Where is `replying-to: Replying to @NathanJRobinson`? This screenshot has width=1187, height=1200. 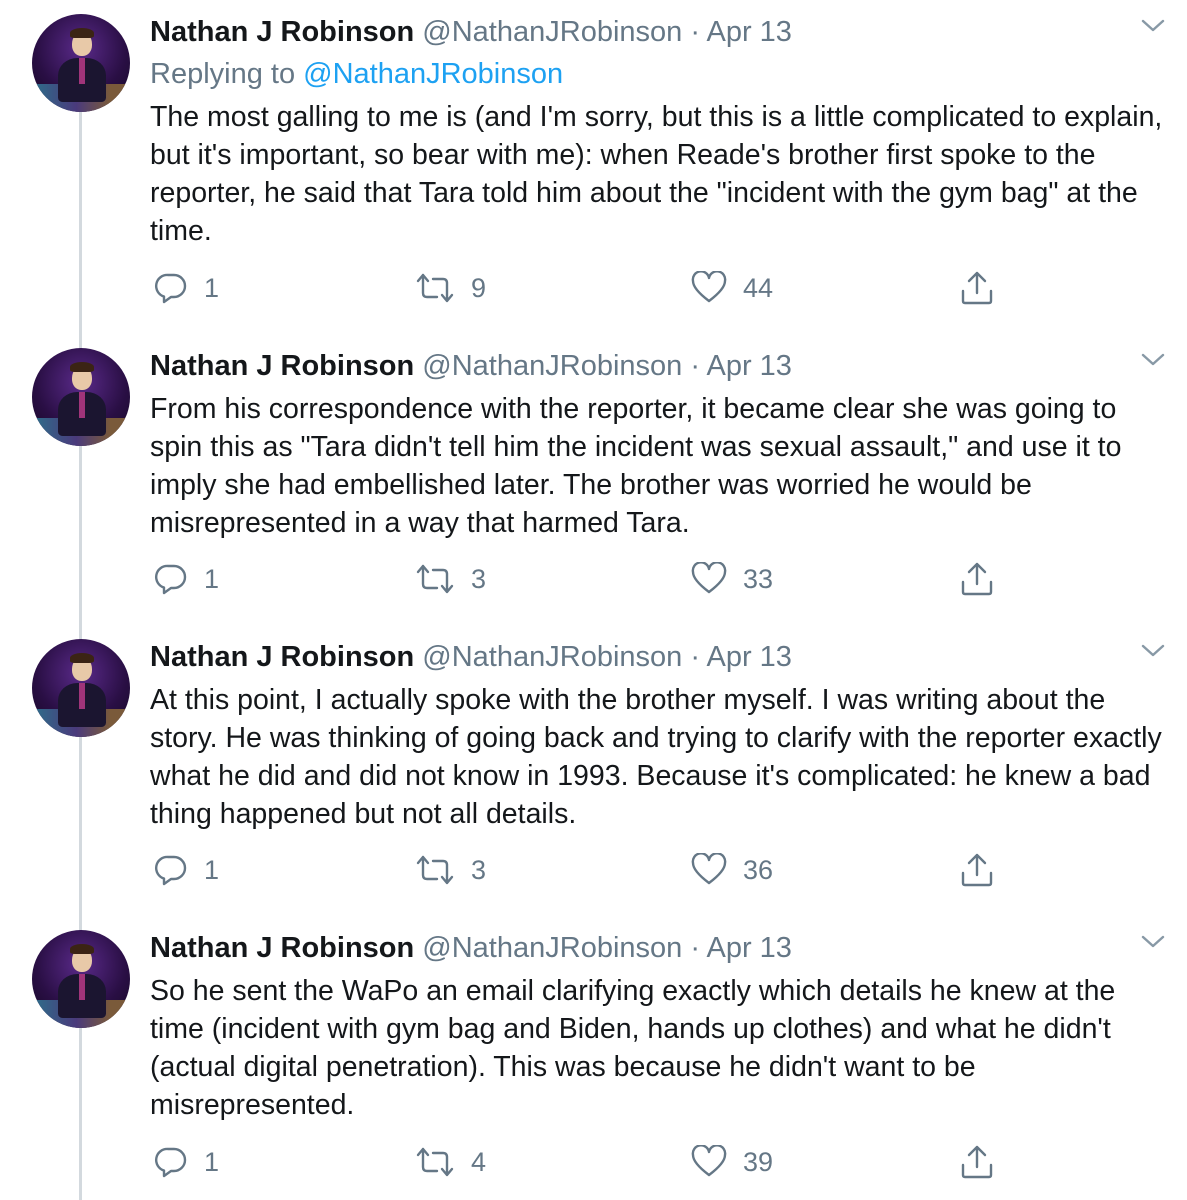 replying-to: Replying to @NathanJRobinson is located at coordinates (356, 74).